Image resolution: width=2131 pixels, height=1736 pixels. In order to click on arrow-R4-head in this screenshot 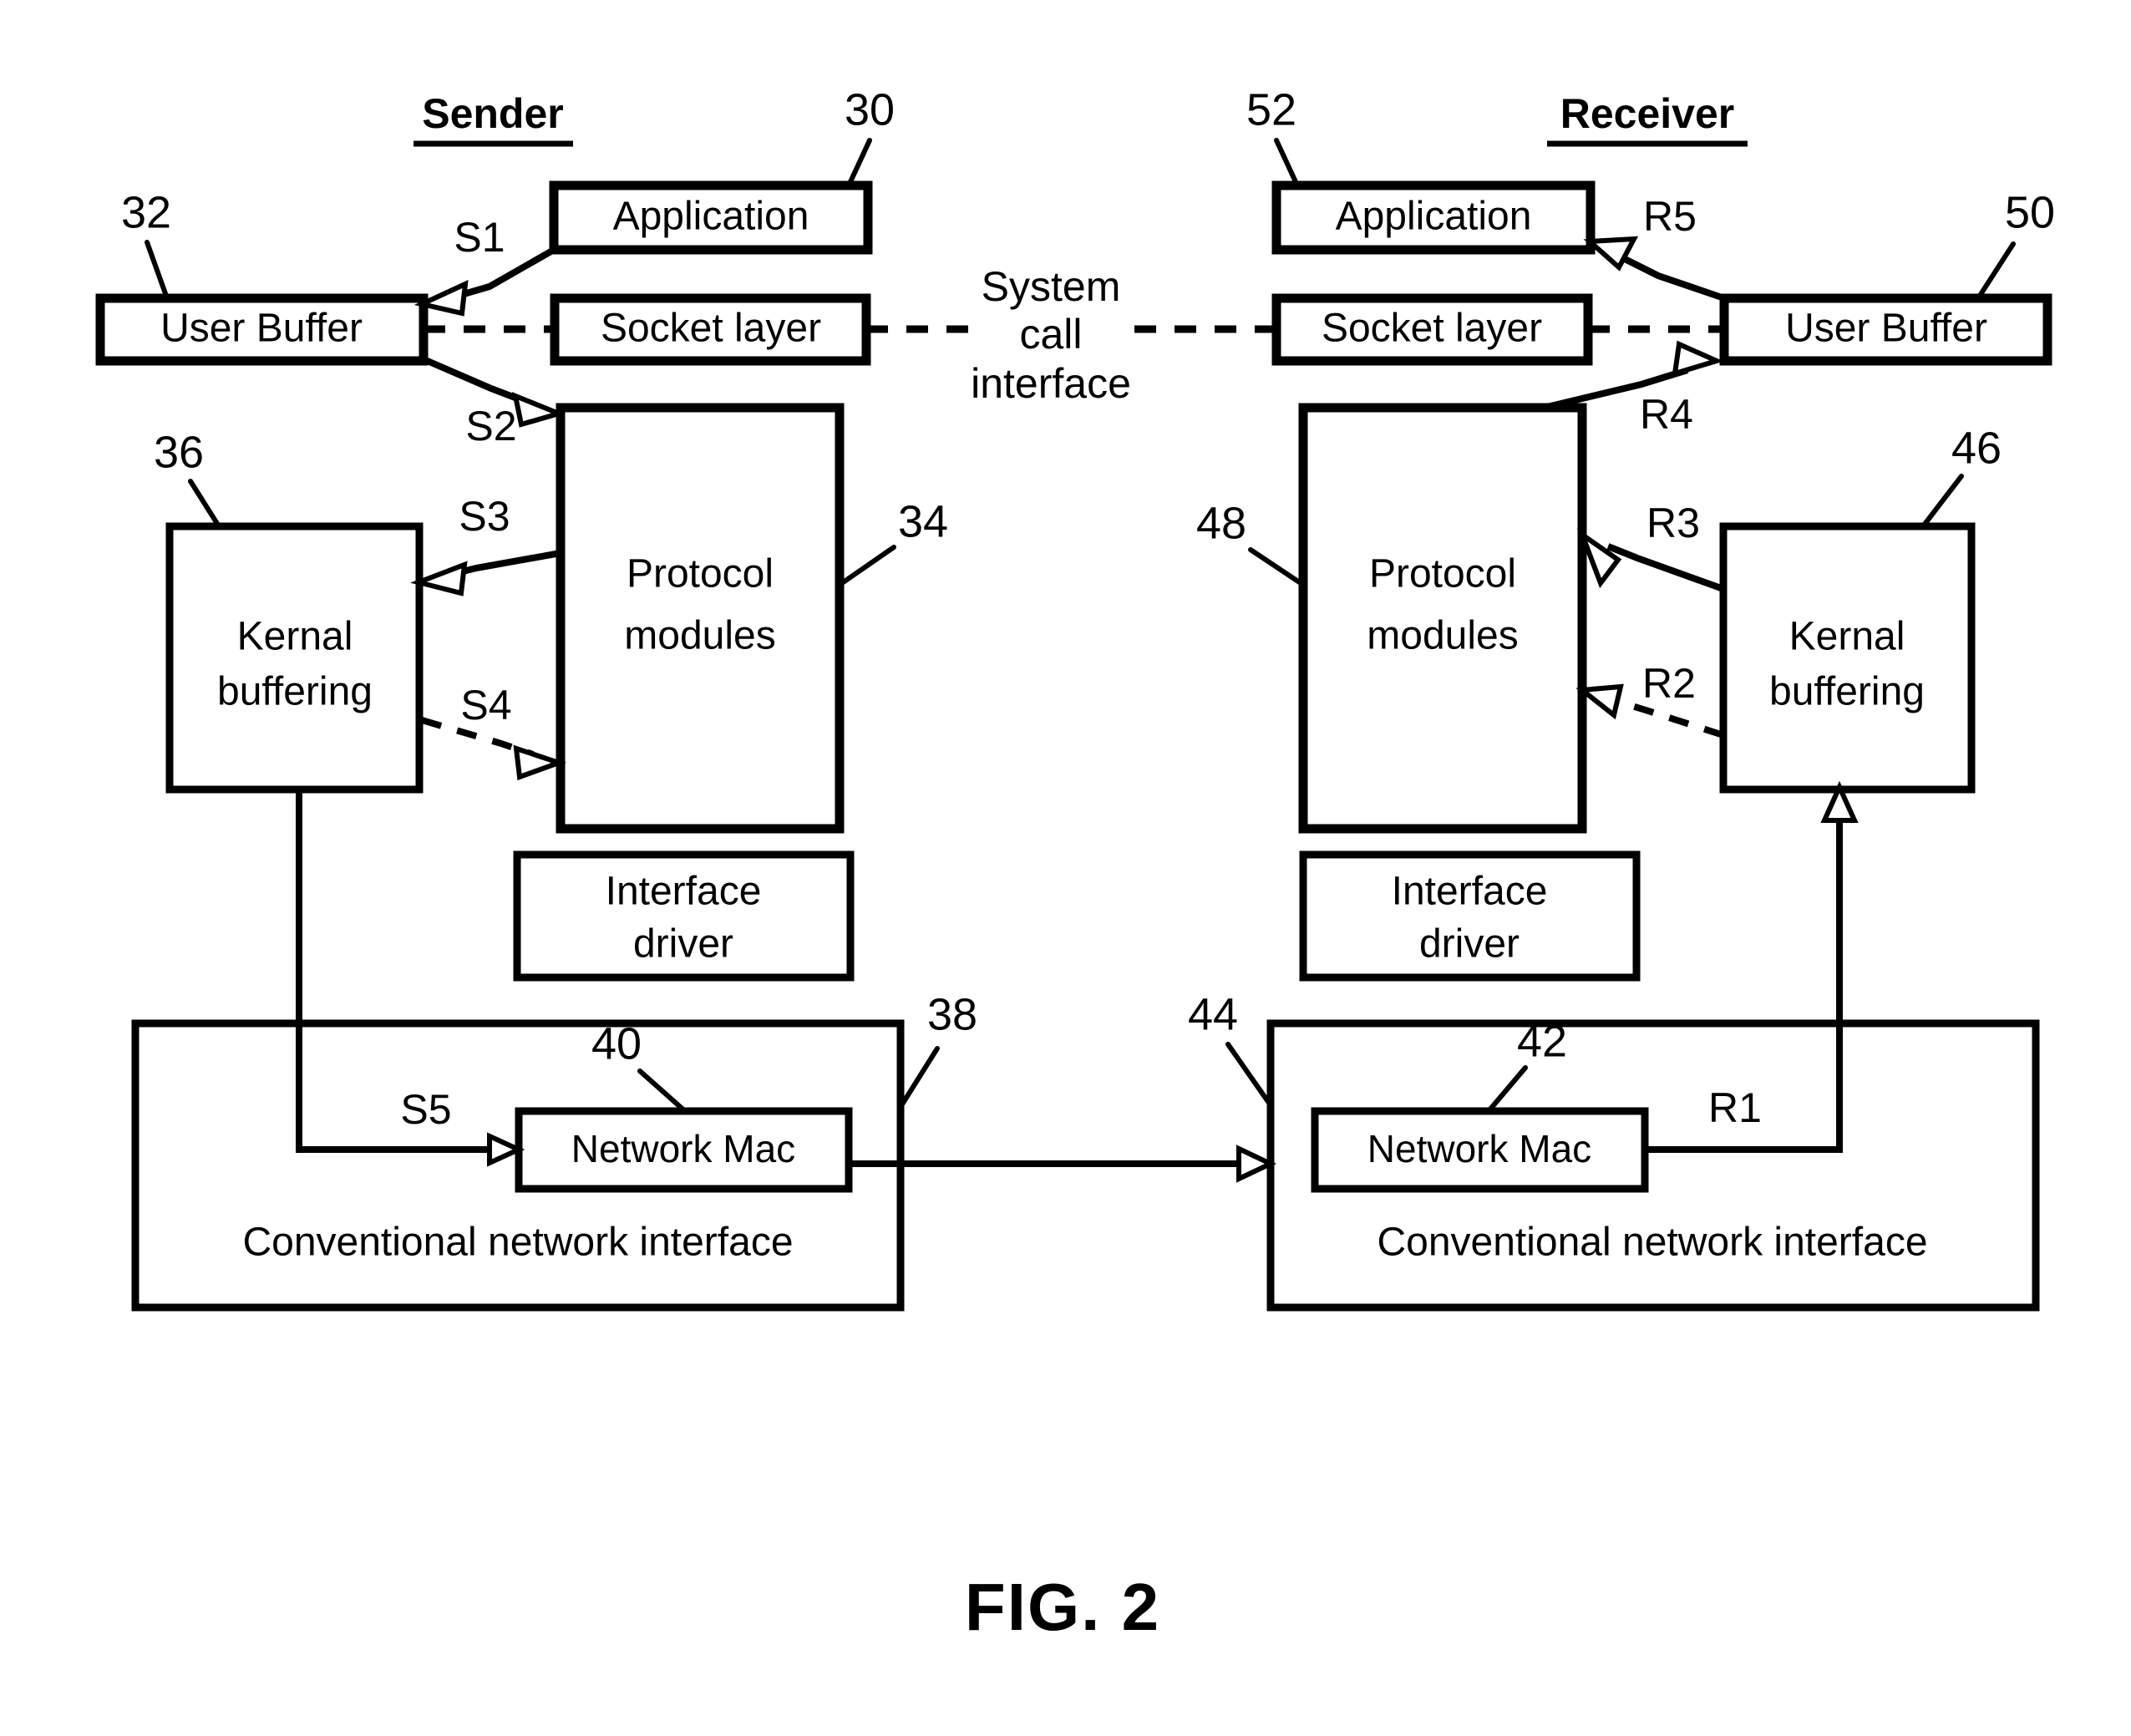, I will do `click(1698, 359)`.